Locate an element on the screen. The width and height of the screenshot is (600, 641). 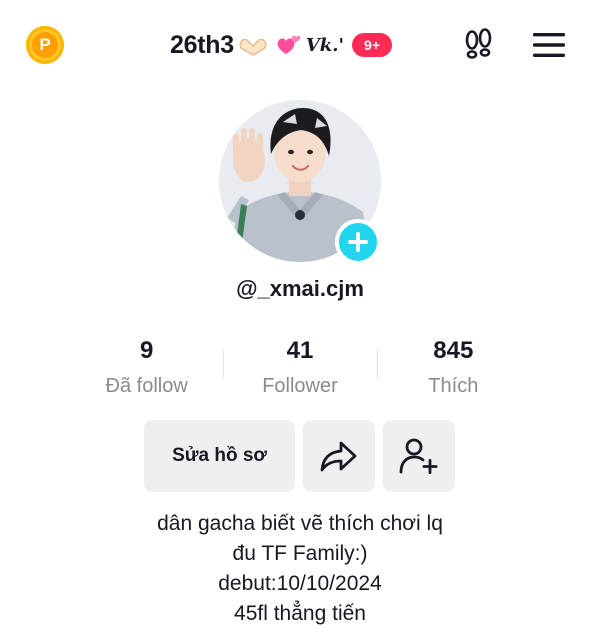
add-story-button is located at coordinates (358, 242).